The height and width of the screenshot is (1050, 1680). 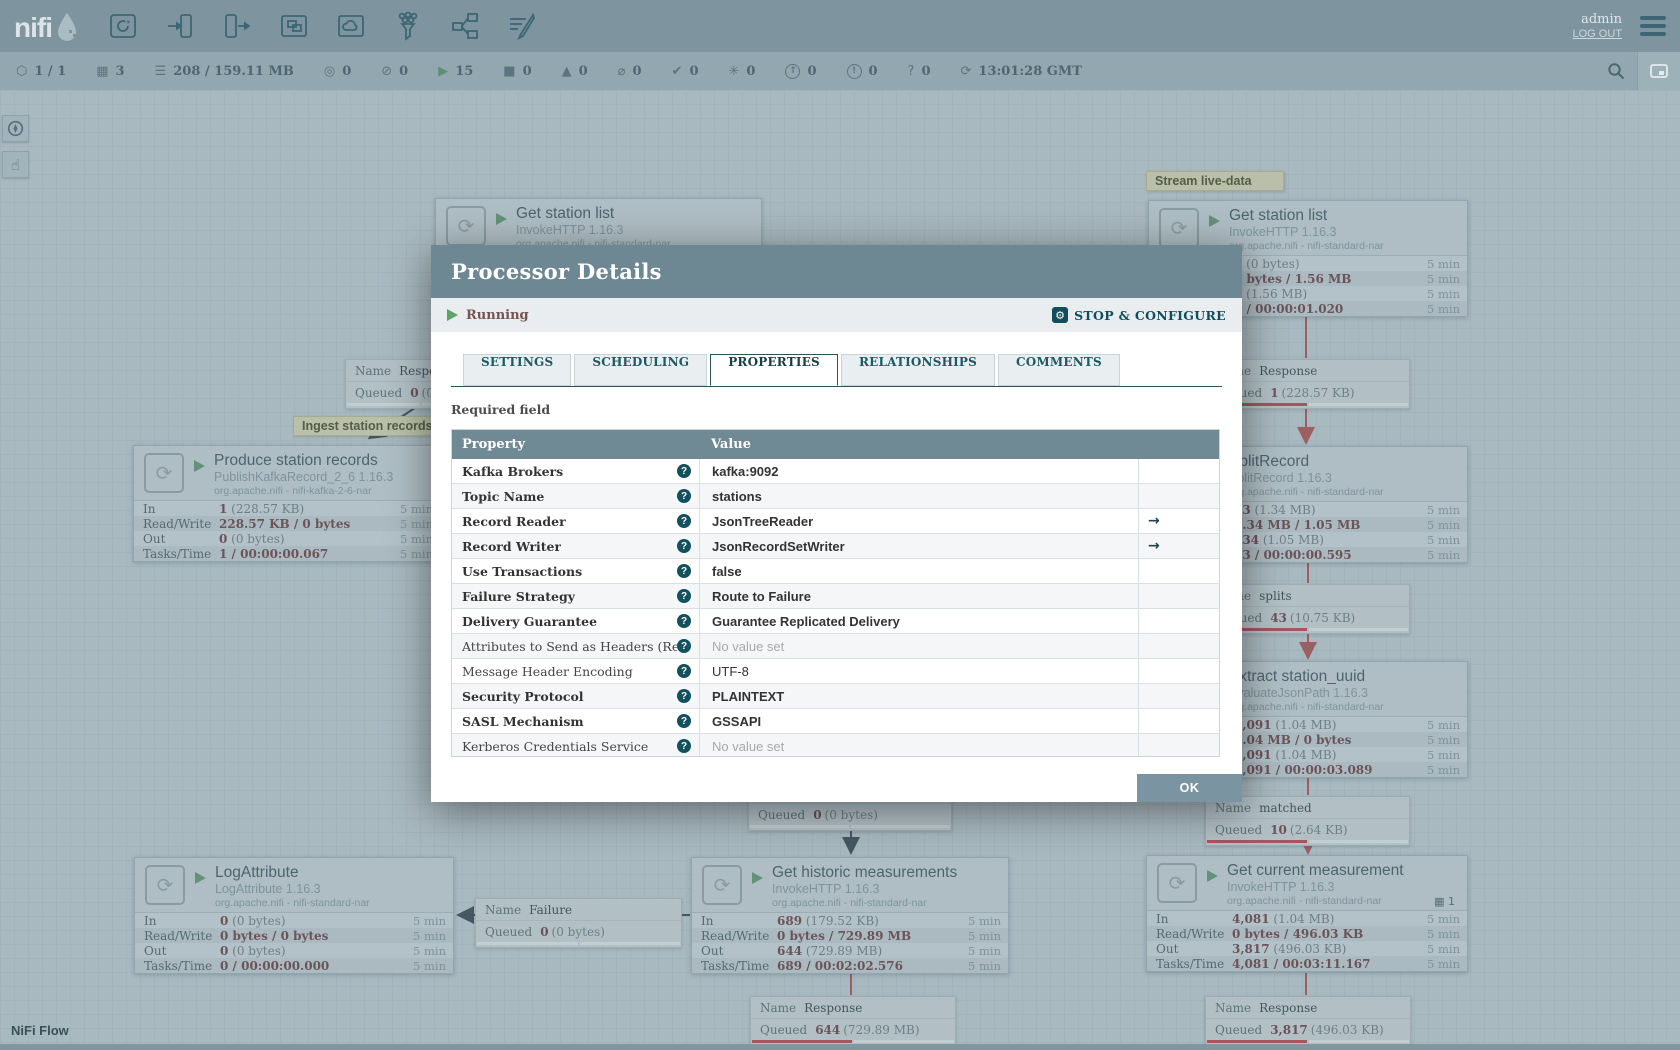 What do you see at coordinates (1059, 370) in the screenshot?
I see `tab-comments: COMMENTS` at bounding box center [1059, 370].